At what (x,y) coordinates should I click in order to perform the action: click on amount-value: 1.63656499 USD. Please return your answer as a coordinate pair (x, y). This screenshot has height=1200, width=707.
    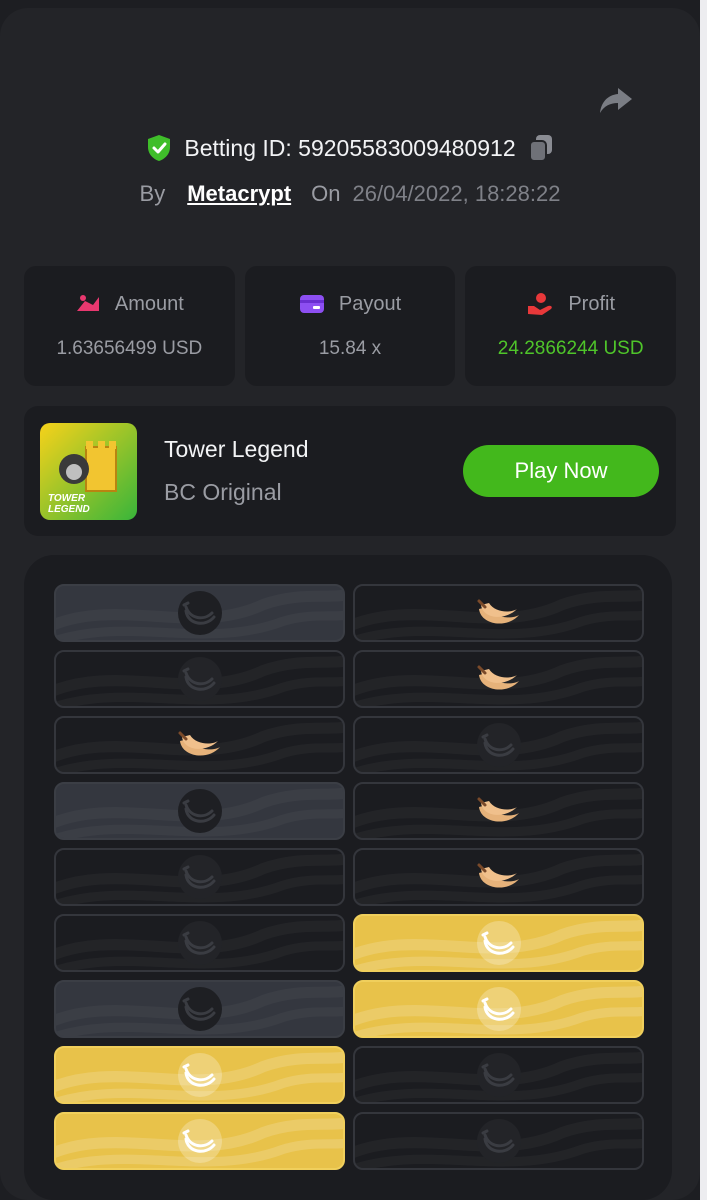
    Looking at the image, I should click on (129, 348).